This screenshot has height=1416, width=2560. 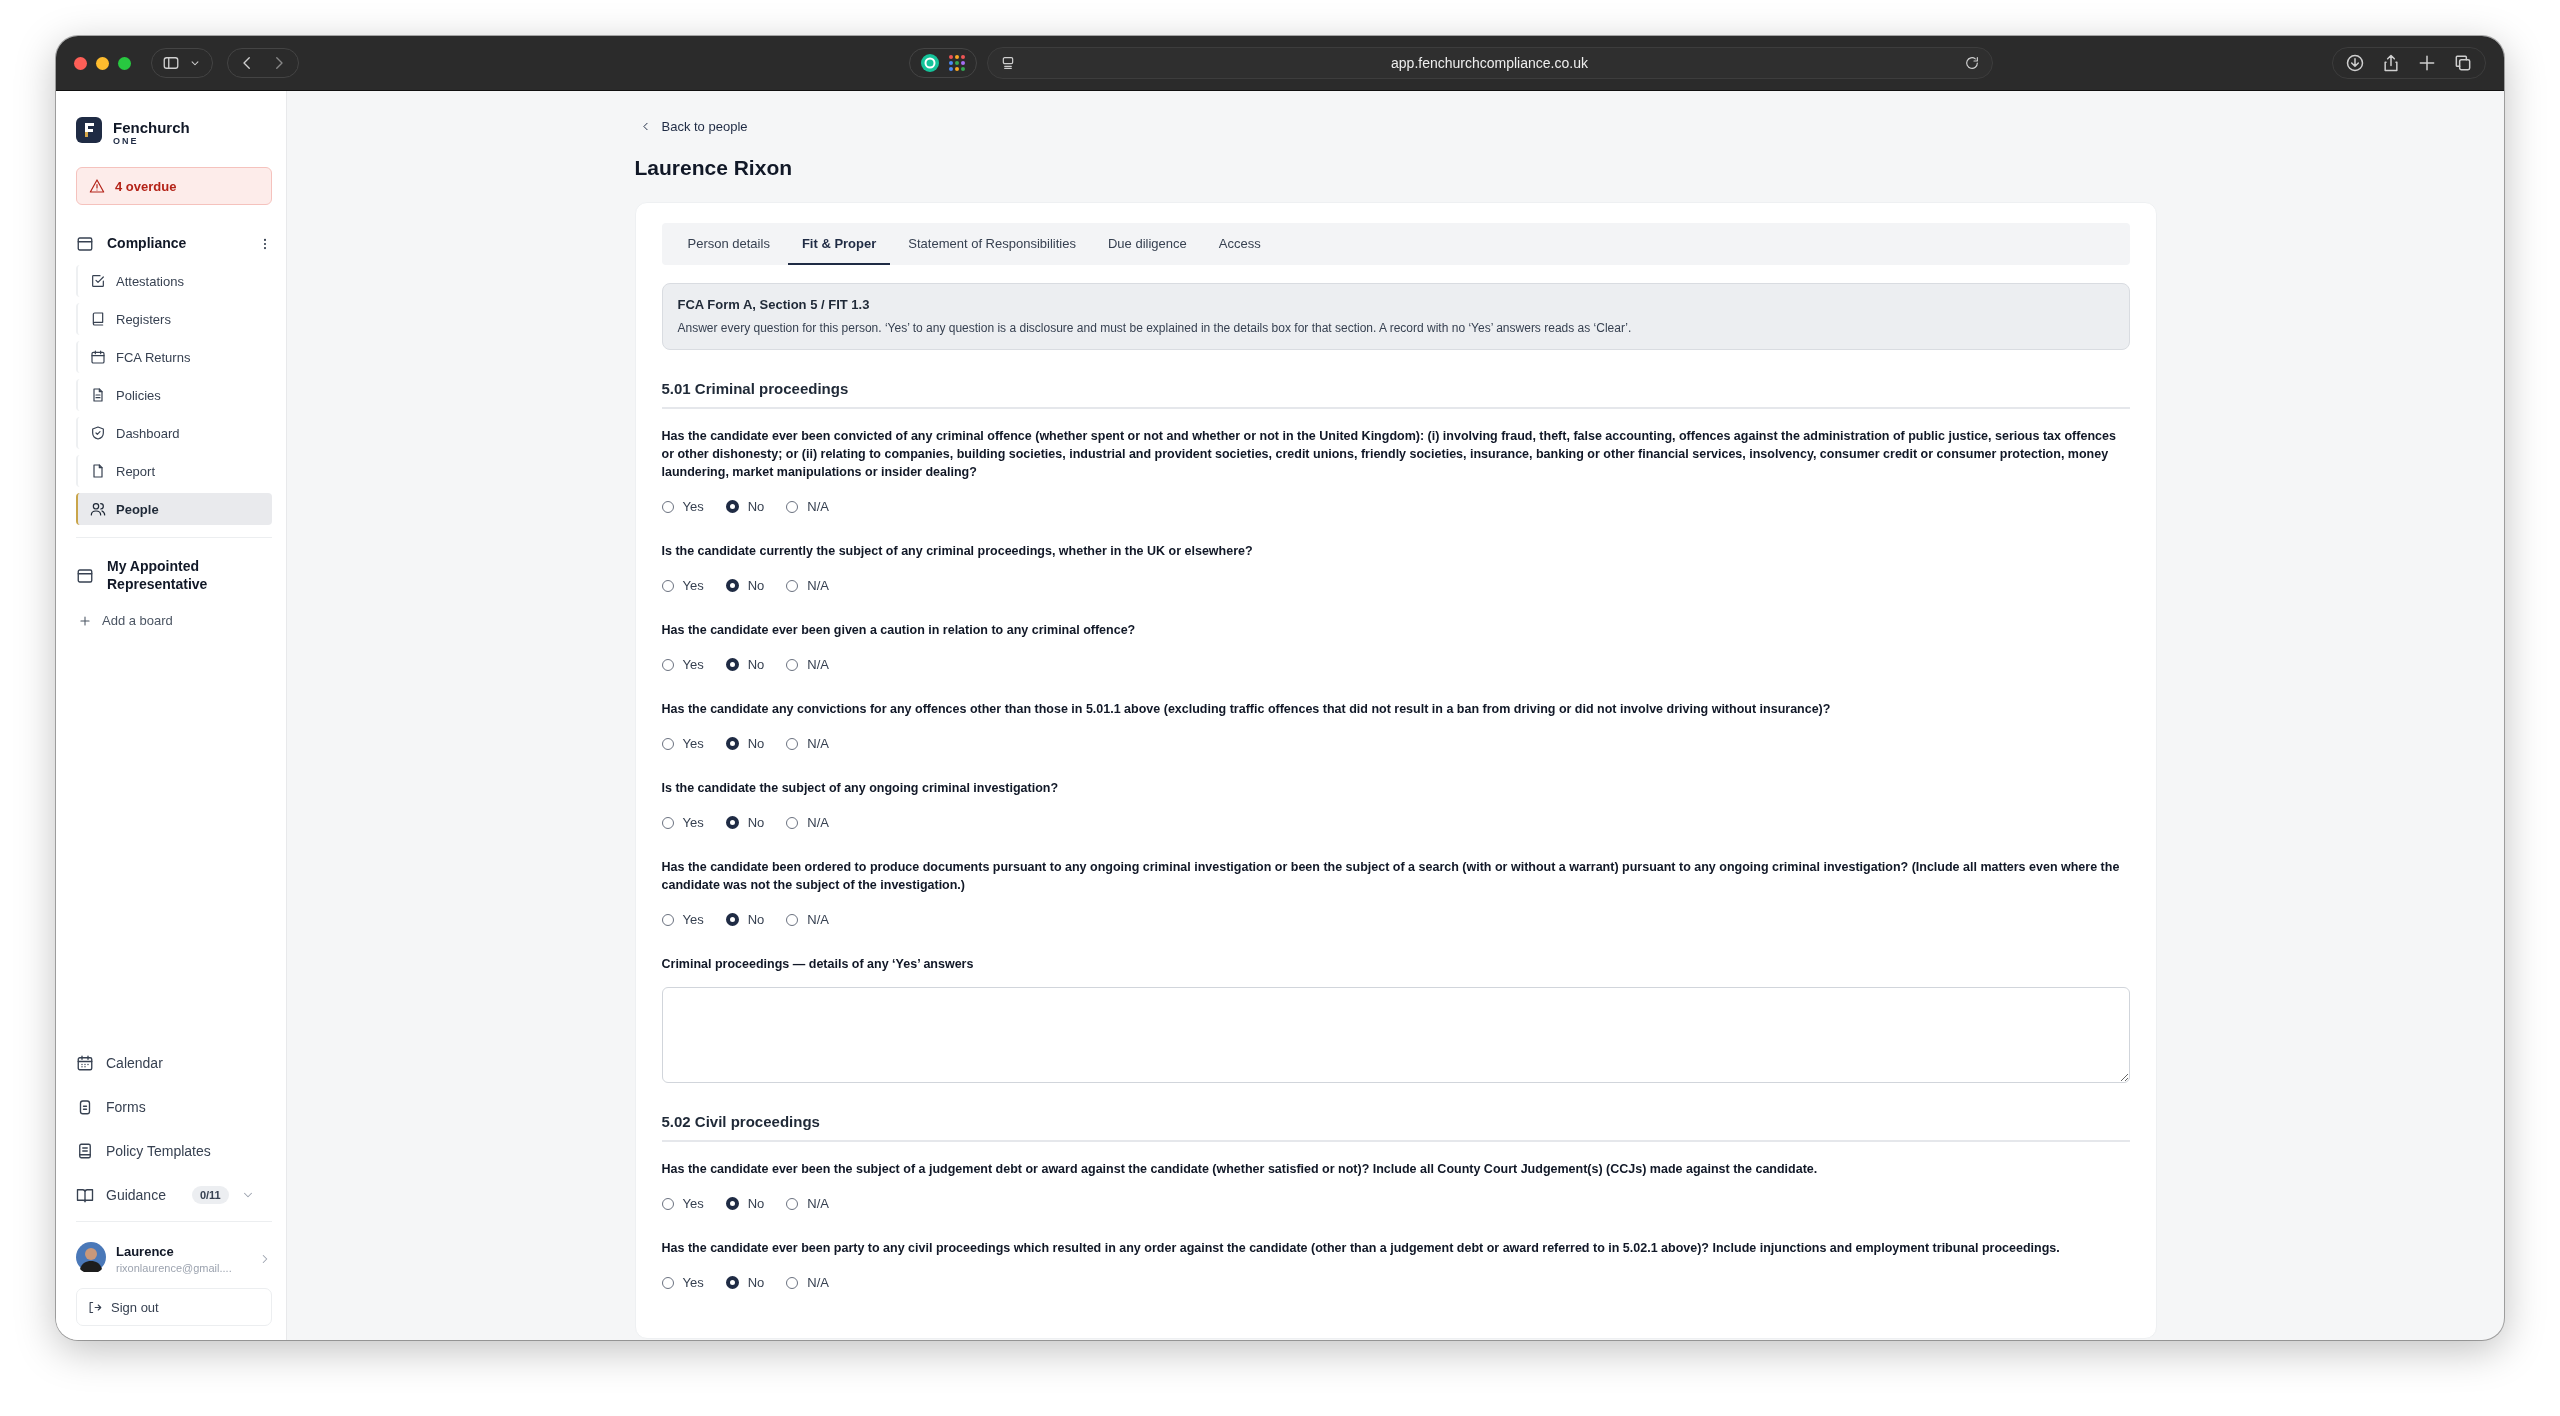 What do you see at coordinates (98, 395) in the screenshot?
I see `document-icon` at bounding box center [98, 395].